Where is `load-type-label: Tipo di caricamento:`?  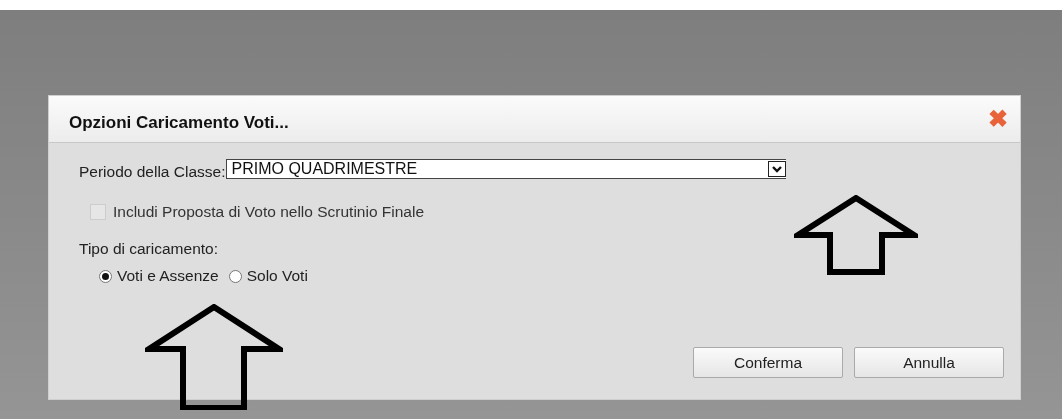
load-type-label: Tipo di caricamento: is located at coordinates (149, 249).